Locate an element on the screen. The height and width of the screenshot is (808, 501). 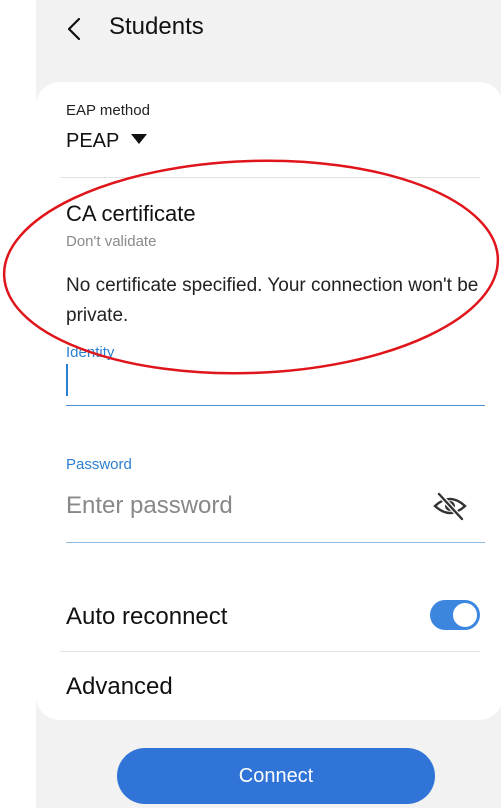
eap-method-dropdown: PEAP is located at coordinates (107, 141).